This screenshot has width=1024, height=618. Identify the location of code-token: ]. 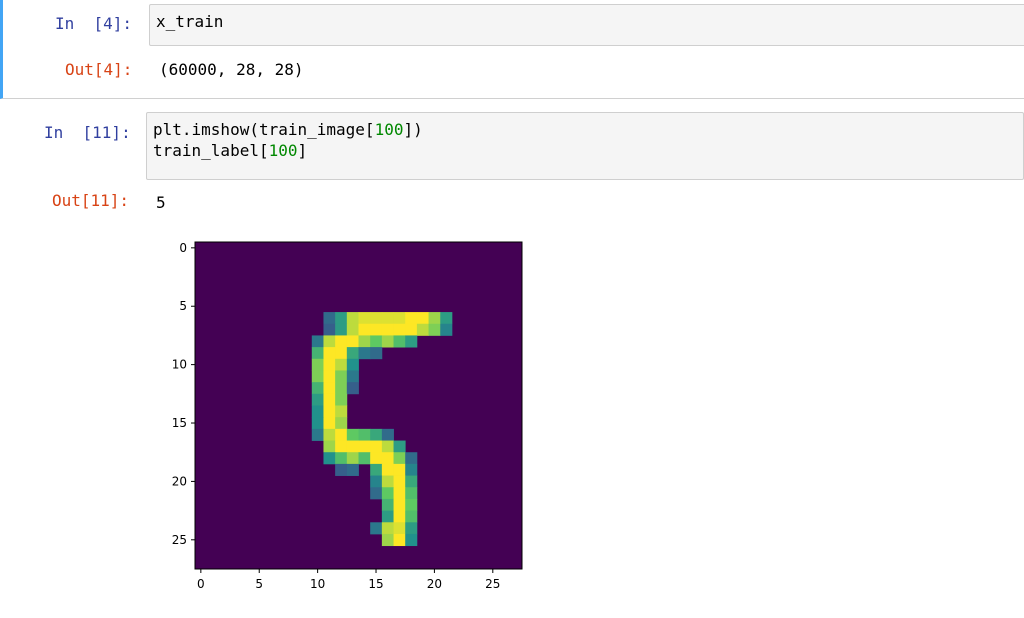
(302, 150).